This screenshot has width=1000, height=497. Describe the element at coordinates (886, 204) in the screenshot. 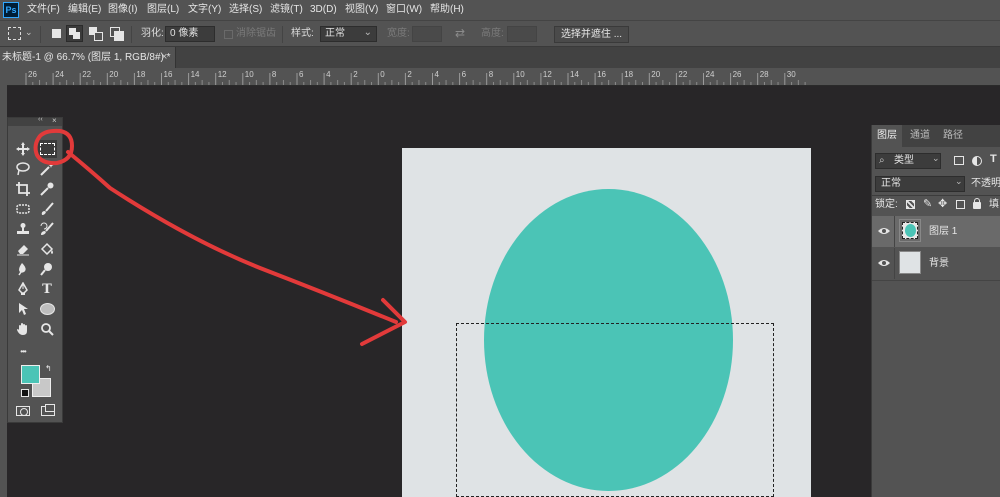

I see `lock-label: 锁定:` at that location.